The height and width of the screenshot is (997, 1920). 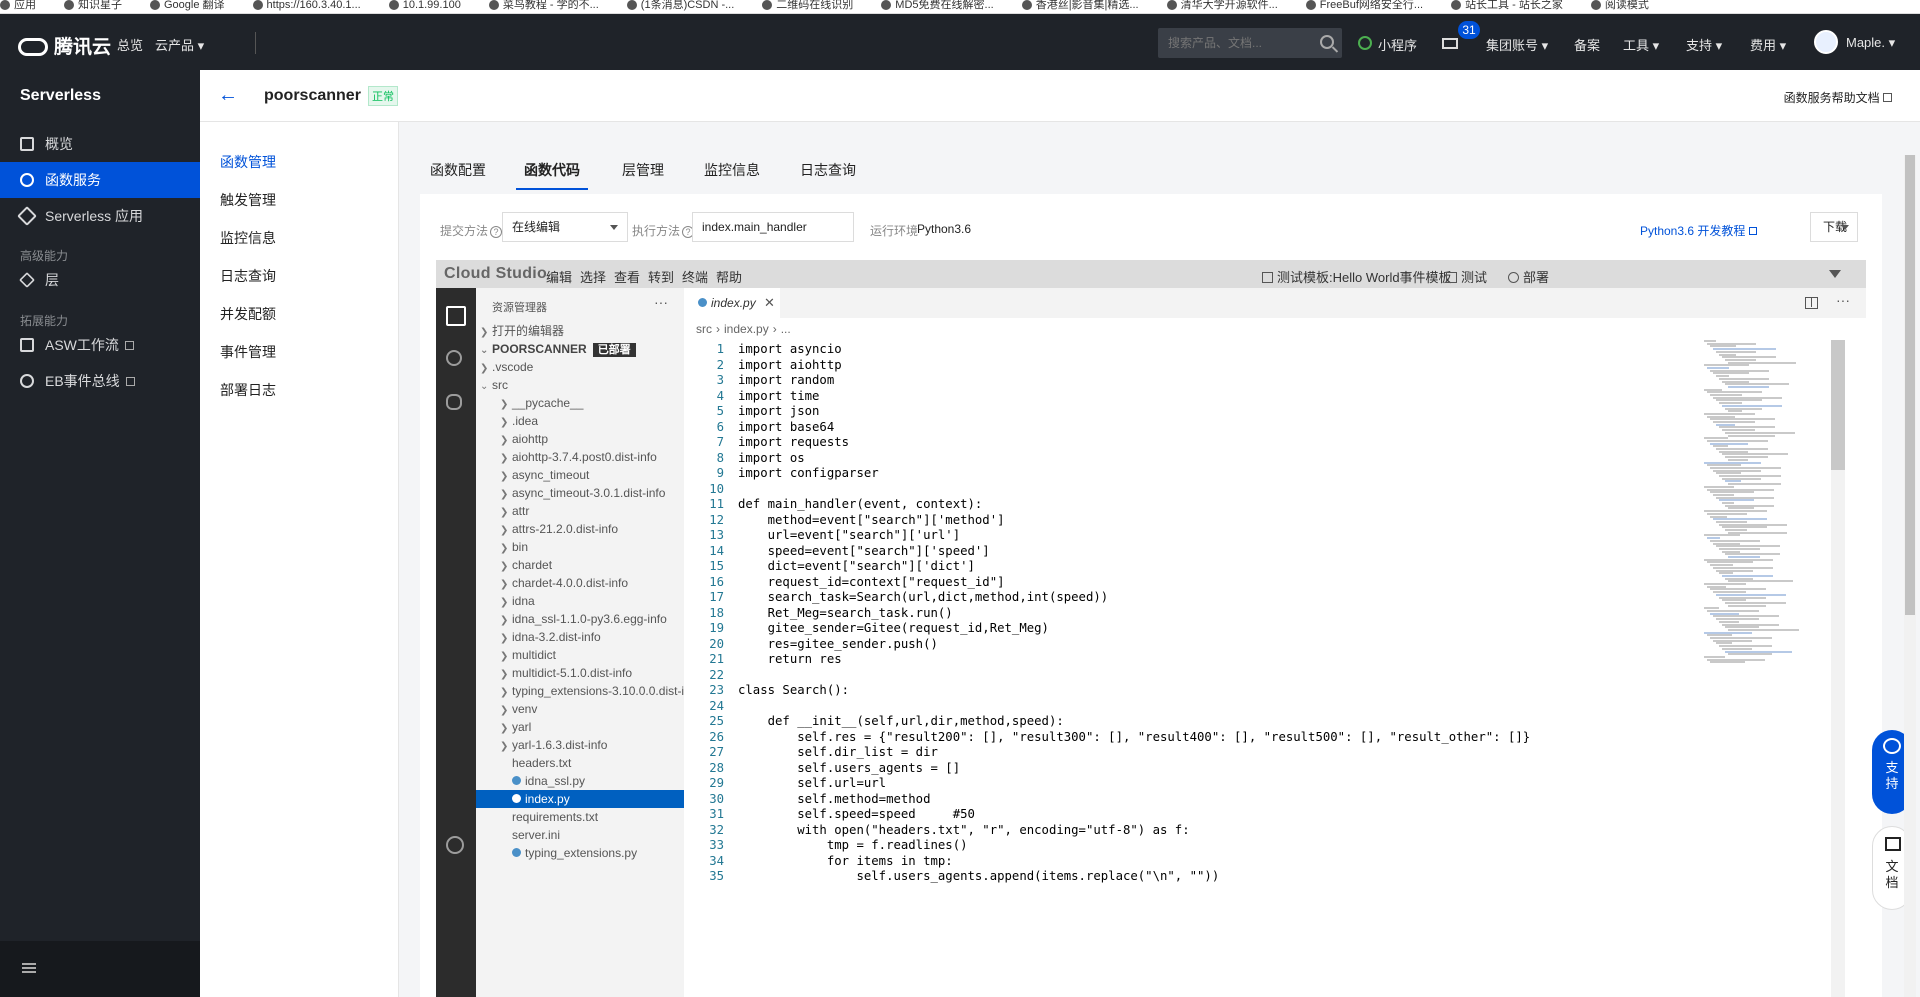 I want to click on tree-folder: ❯ chardet-4.0.0.dist-info, so click(x=580, y=583).